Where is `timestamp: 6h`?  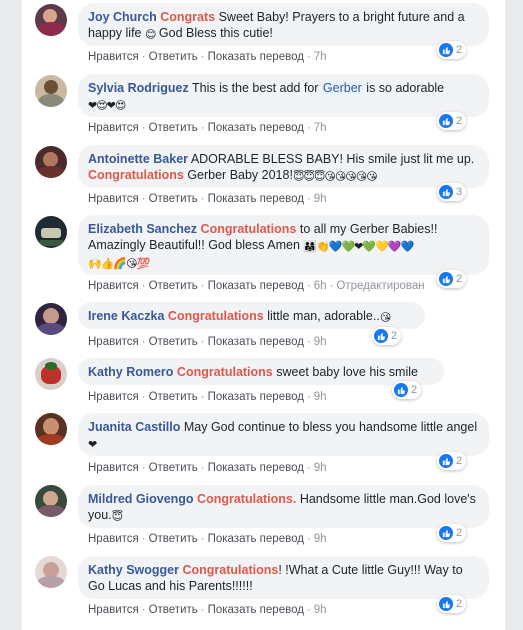
timestamp: 6h is located at coordinates (320, 286).